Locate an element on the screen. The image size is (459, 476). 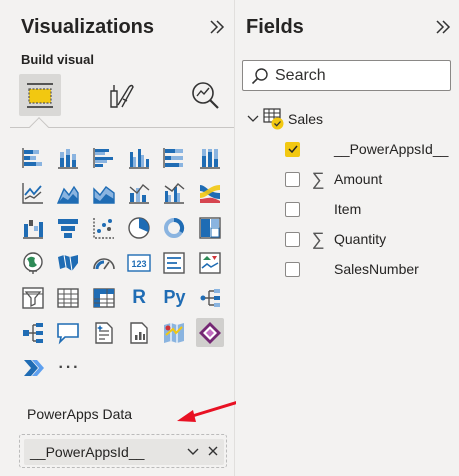
format-paintbrush-icon is located at coordinates (122, 96).